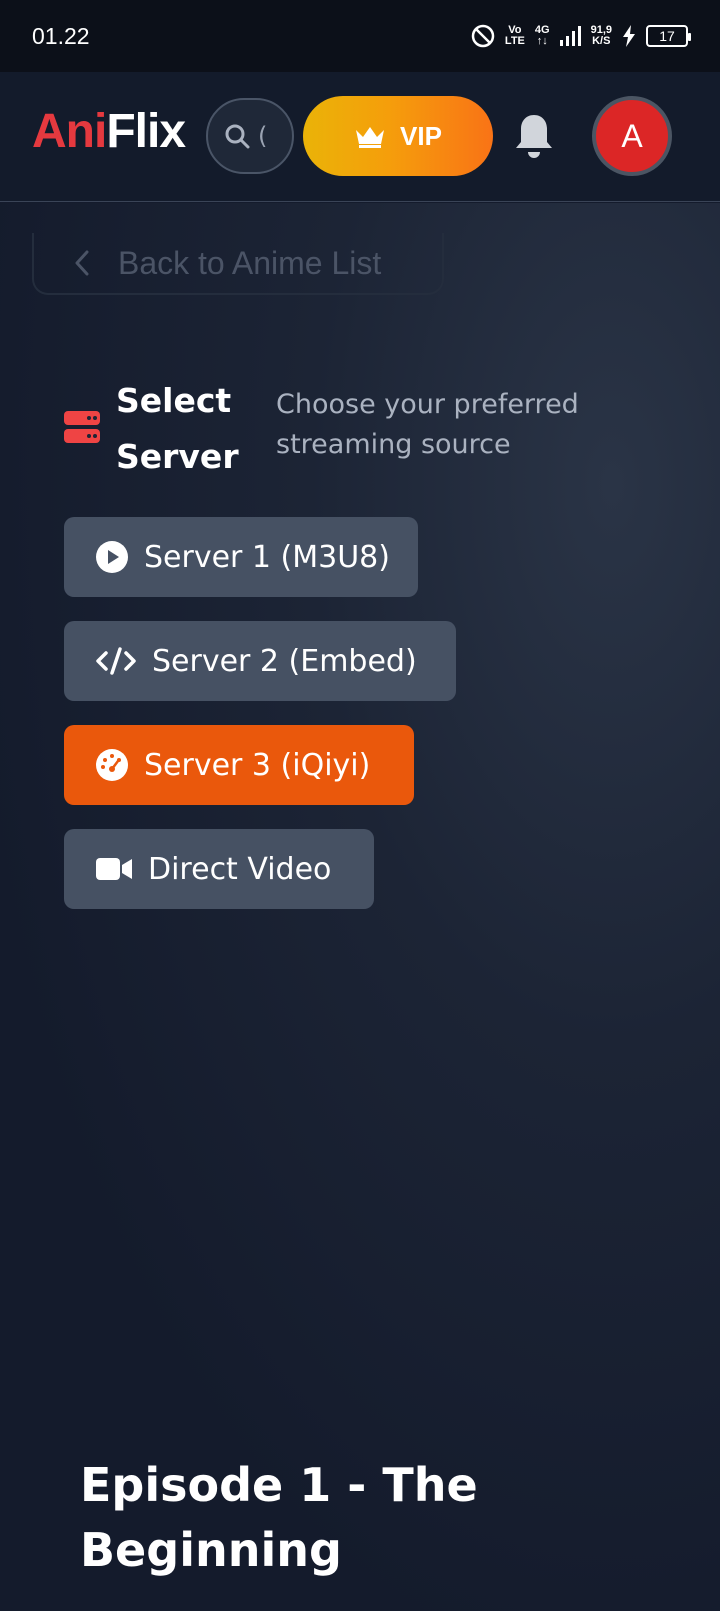 The image size is (720, 1611). What do you see at coordinates (82, 263) in the screenshot?
I see `chevron-left-icon` at bounding box center [82, 263].